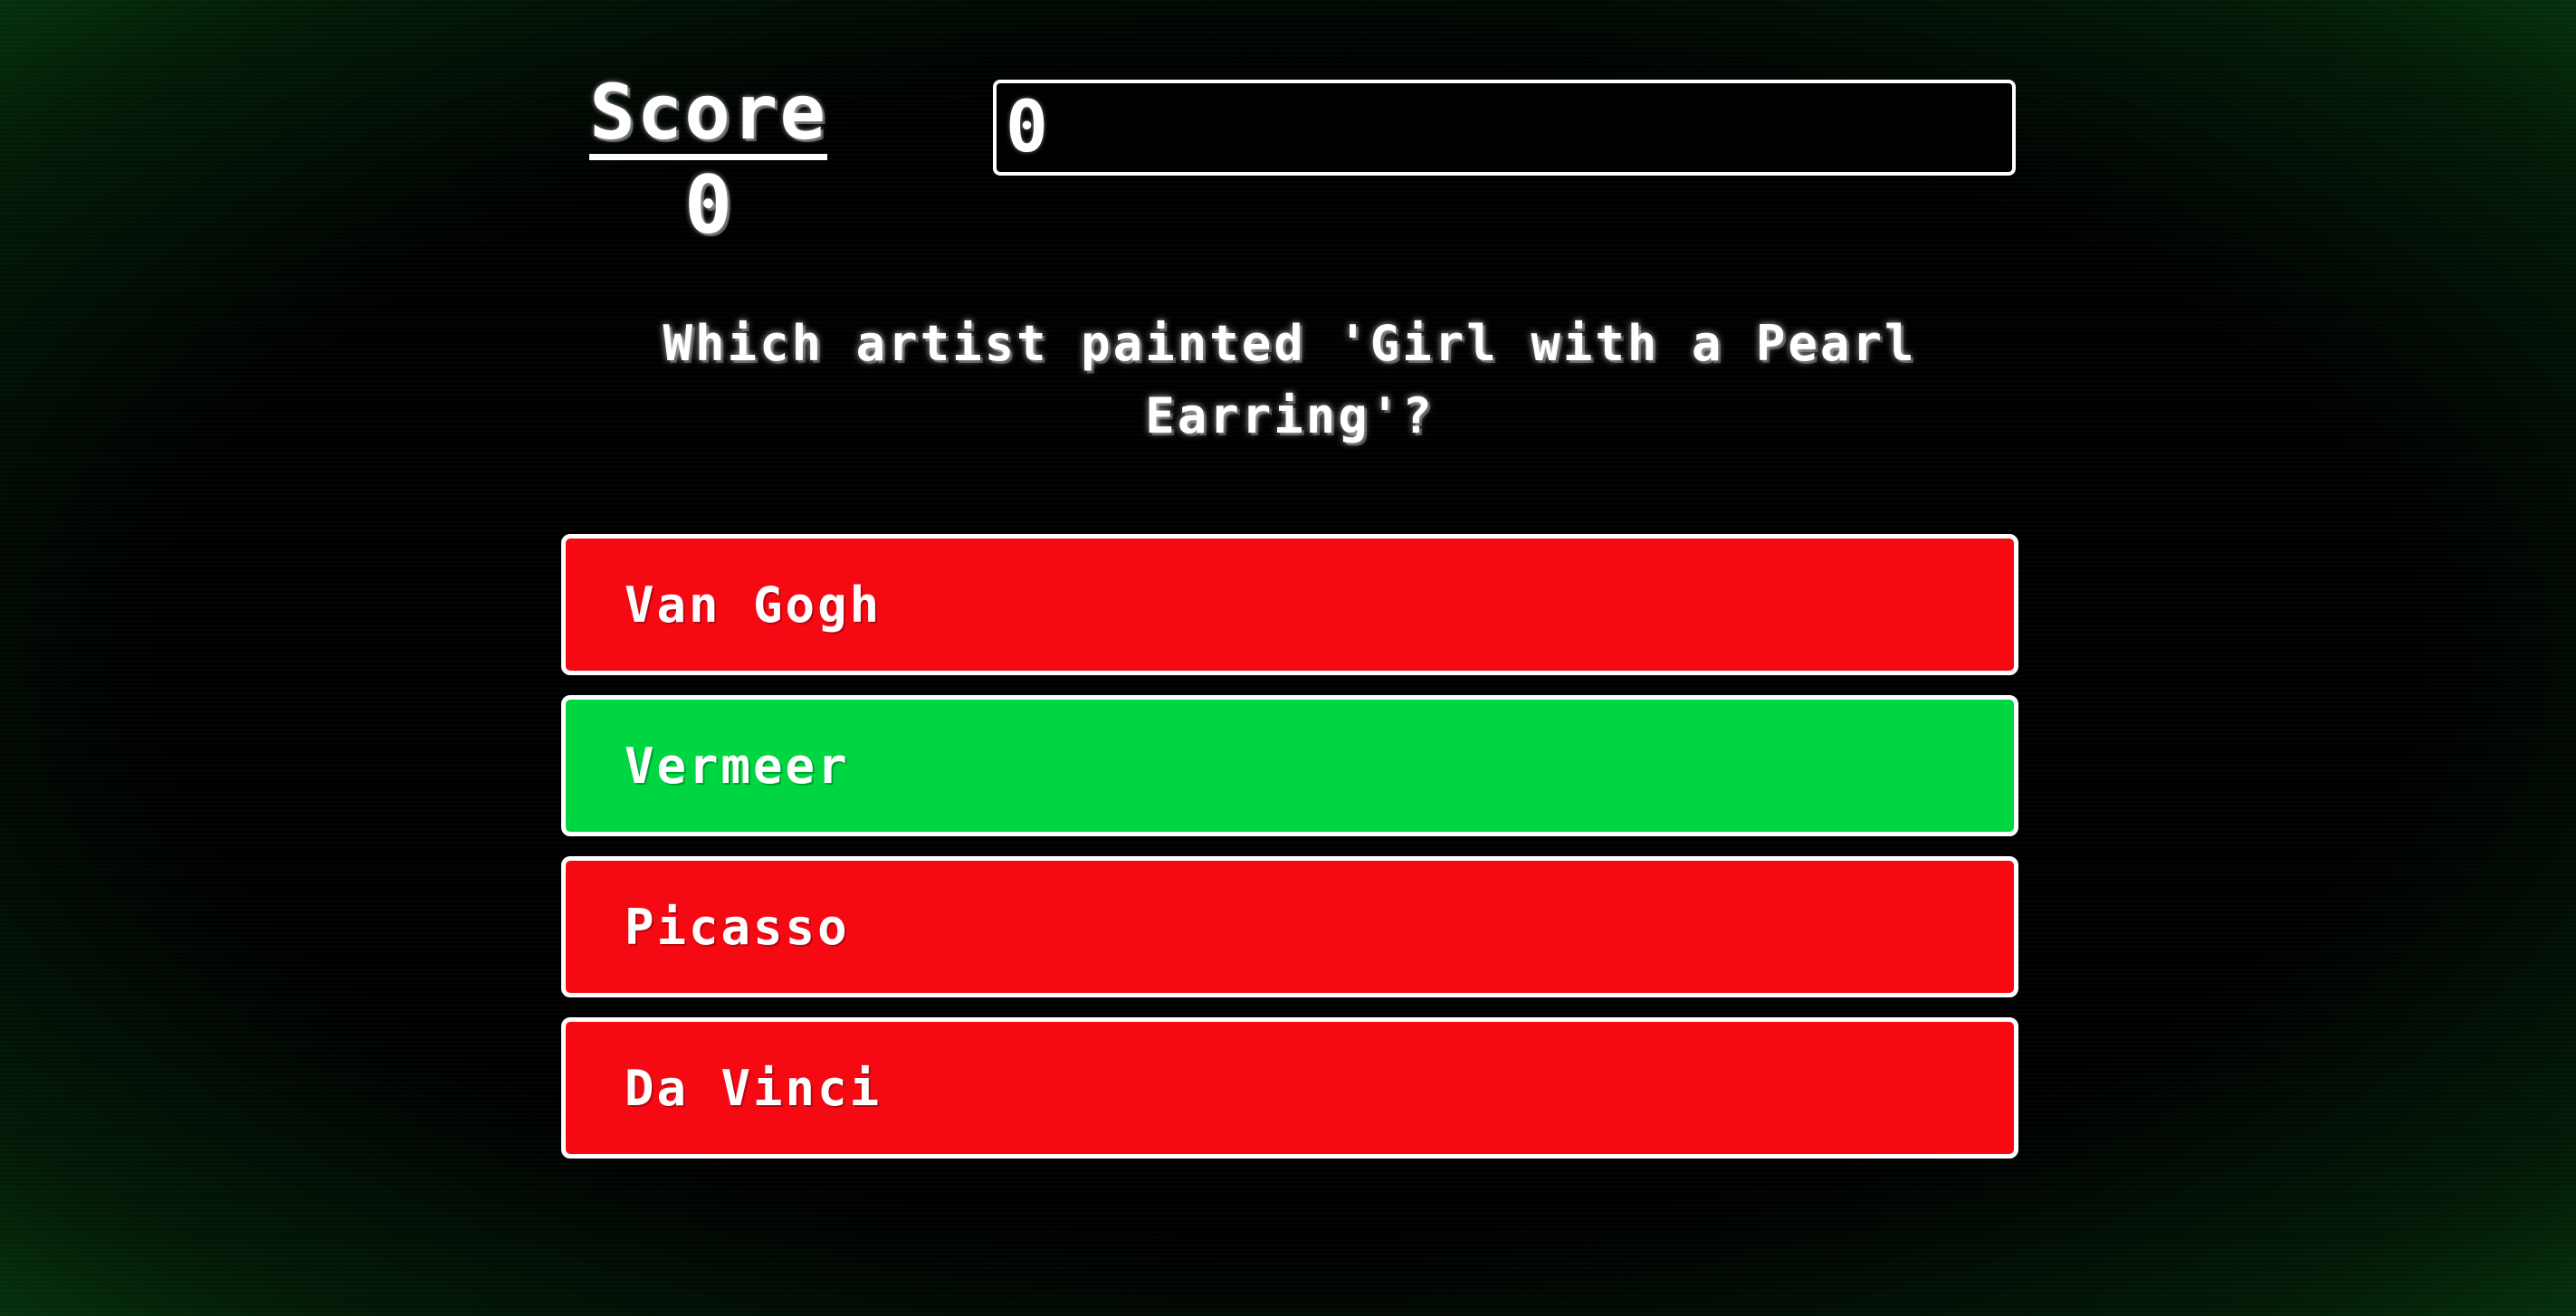  What do you see at coordinates (708, 116) in the screenshot?
I see `score-label: Score` at bounding box center [708, 116].